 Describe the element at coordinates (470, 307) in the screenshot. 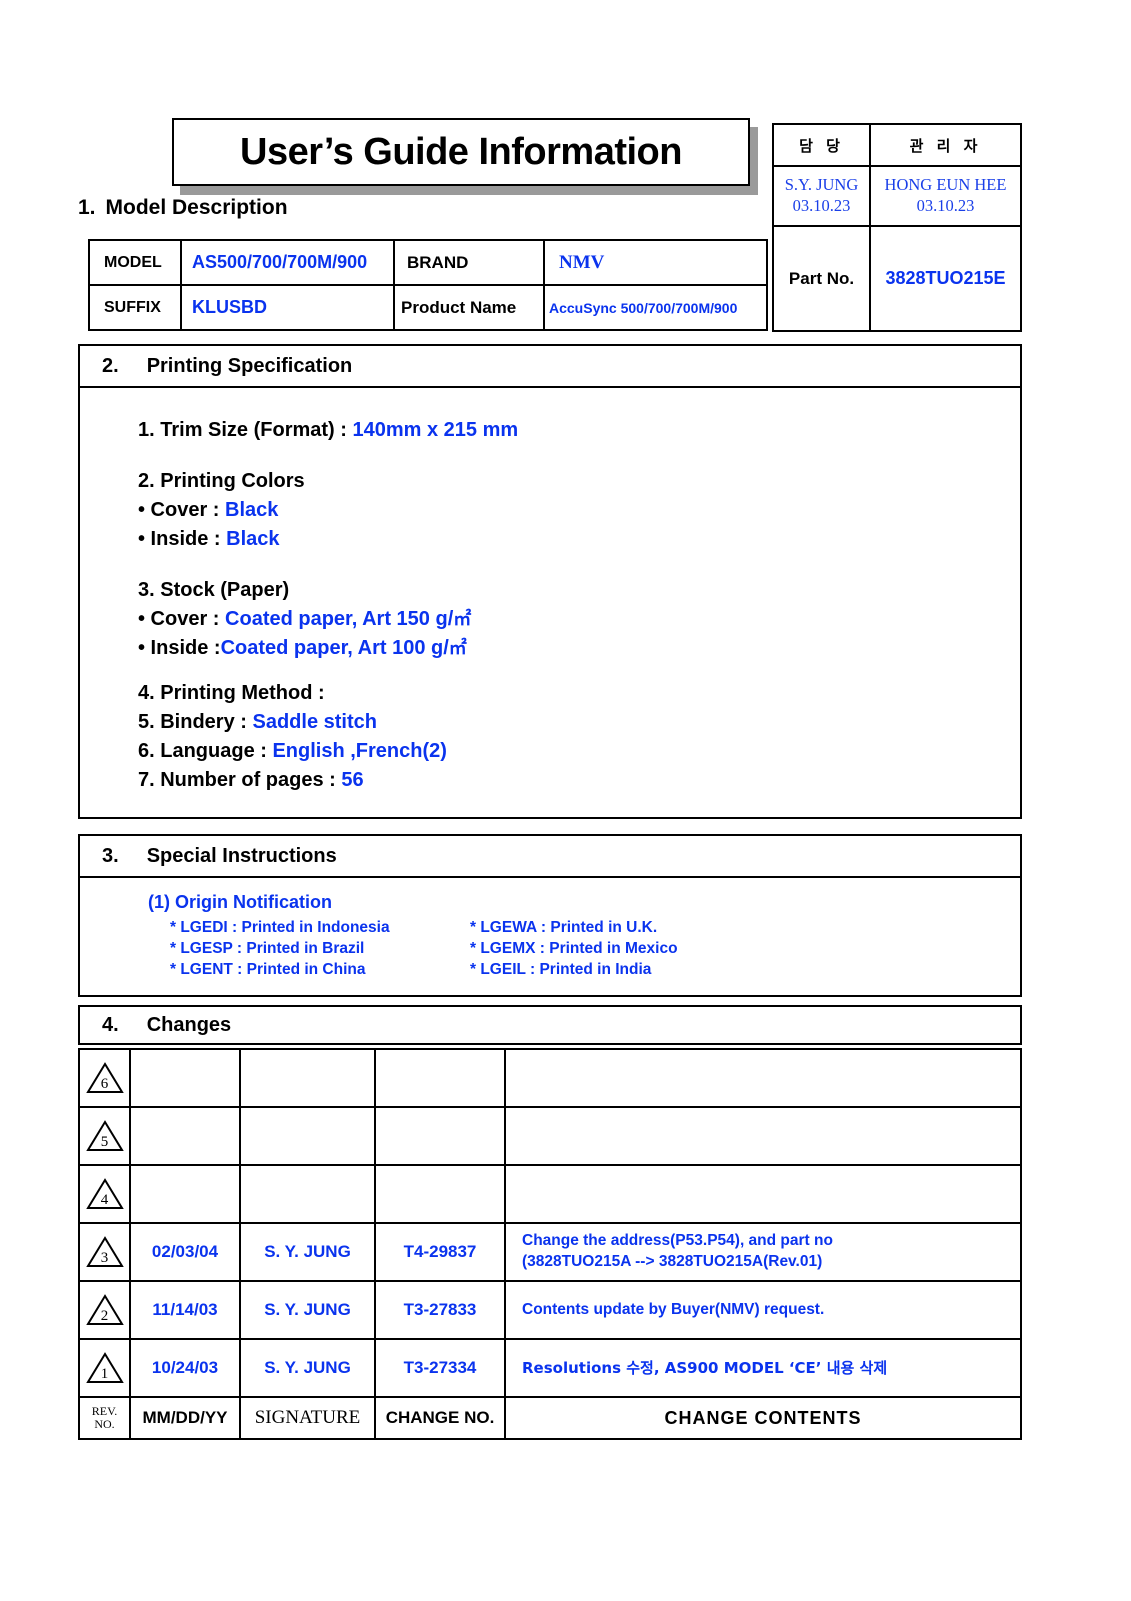

I see `product-name-label: Product Name` at that location.